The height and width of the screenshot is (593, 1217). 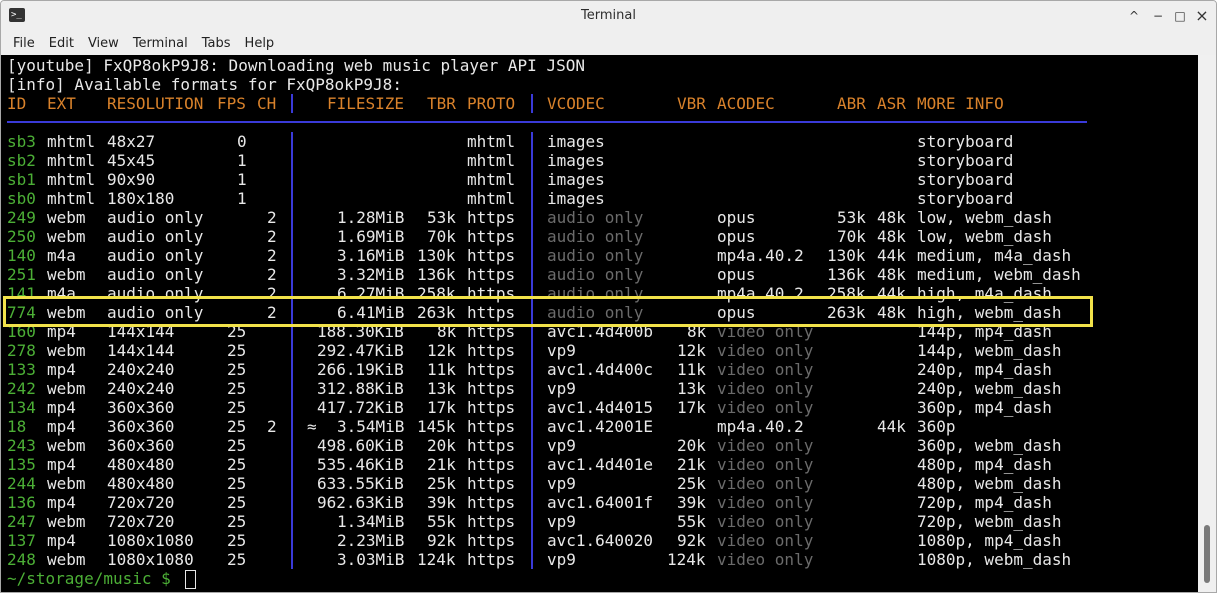 I want to click on format-abr: 136k, so click(x=846, y=274).